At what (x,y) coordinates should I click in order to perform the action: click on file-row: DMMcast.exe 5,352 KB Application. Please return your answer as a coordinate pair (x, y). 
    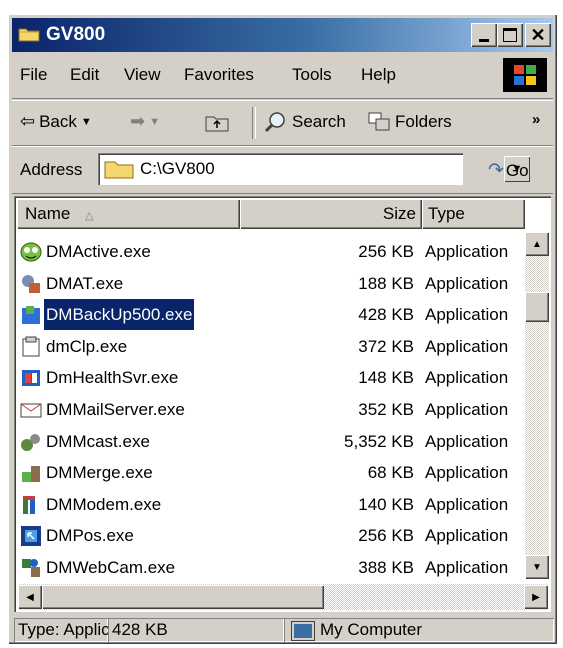
    Looking at the image, I should click on (273, 441).